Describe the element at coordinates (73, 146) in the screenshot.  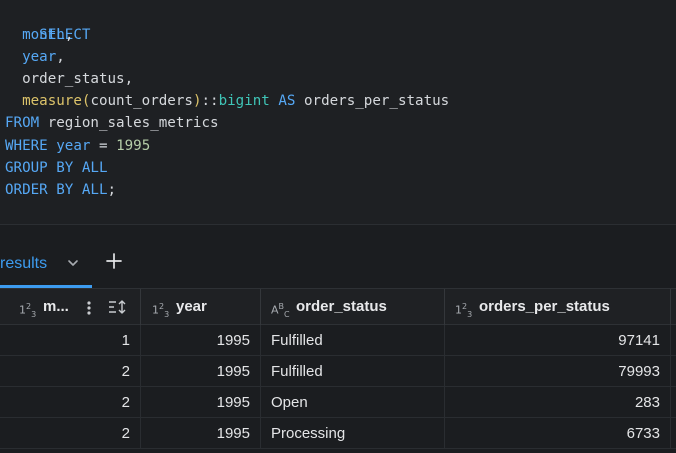
I see `where-column: year` at that location.